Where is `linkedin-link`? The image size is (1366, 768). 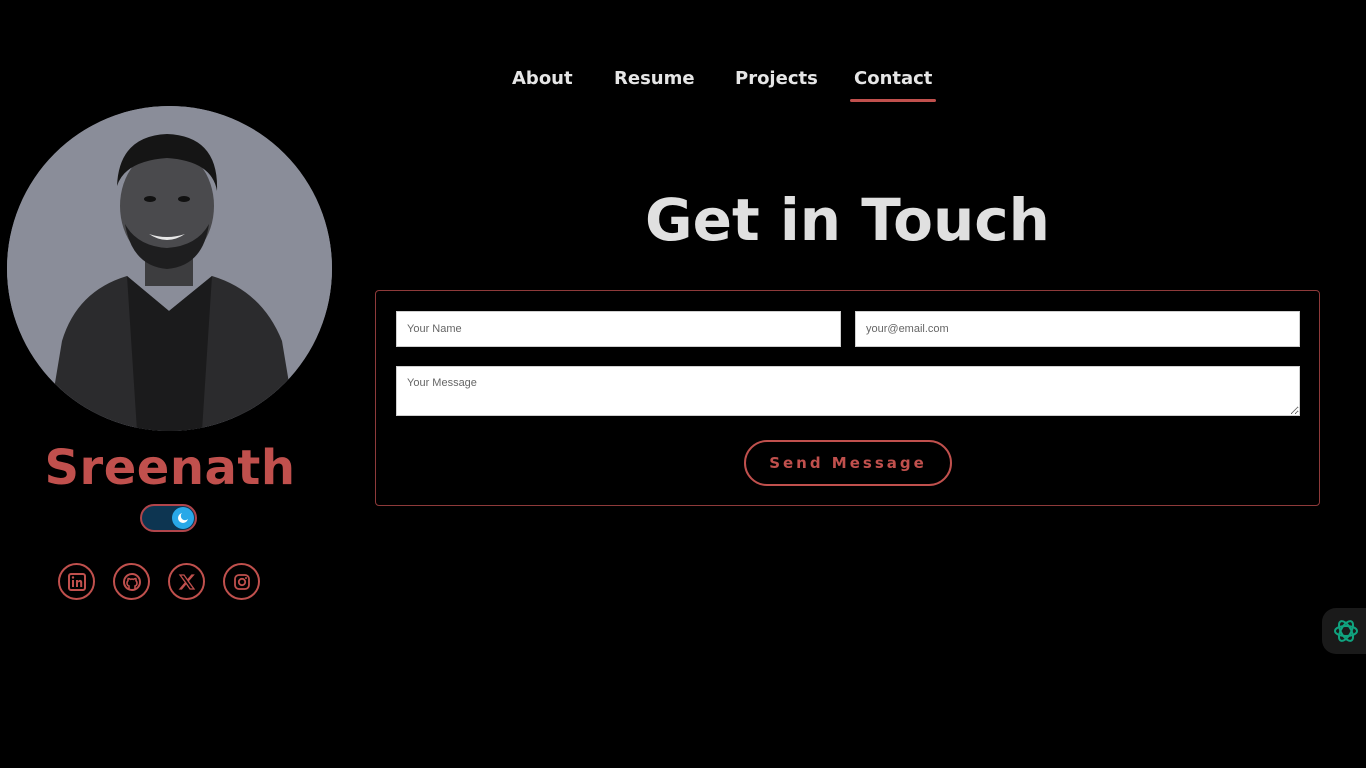
linkedin-link is located at coordinates (76, 581).